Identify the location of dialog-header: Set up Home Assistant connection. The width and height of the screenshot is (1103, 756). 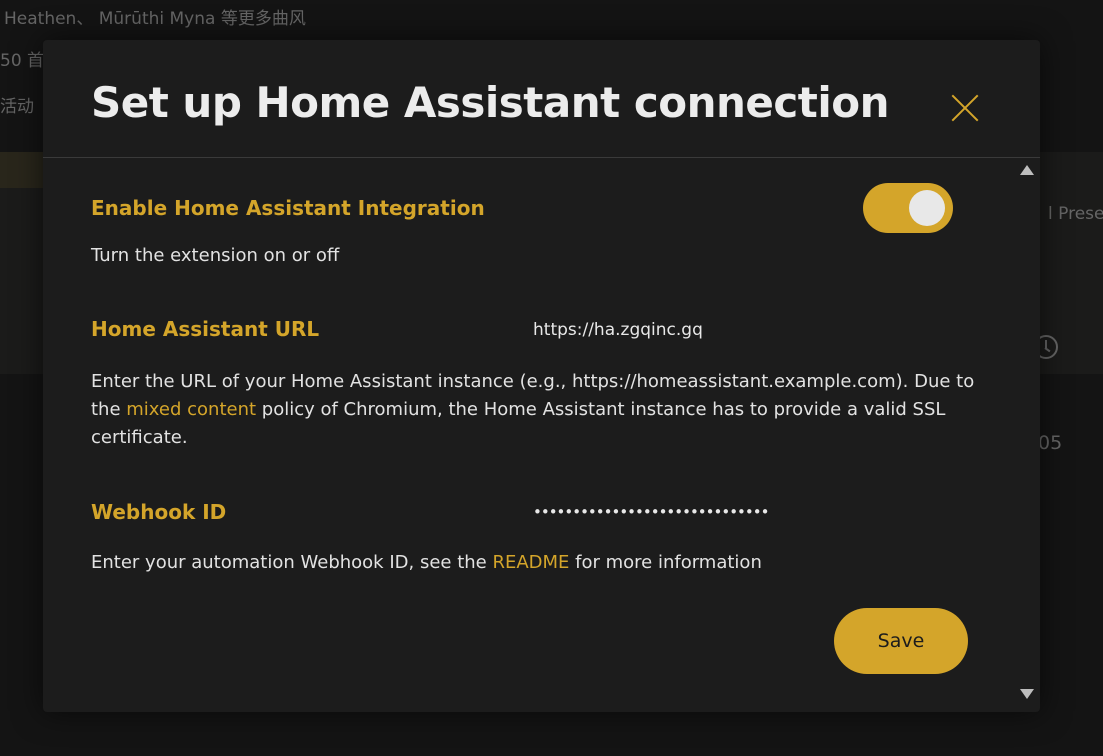
(541, 99).